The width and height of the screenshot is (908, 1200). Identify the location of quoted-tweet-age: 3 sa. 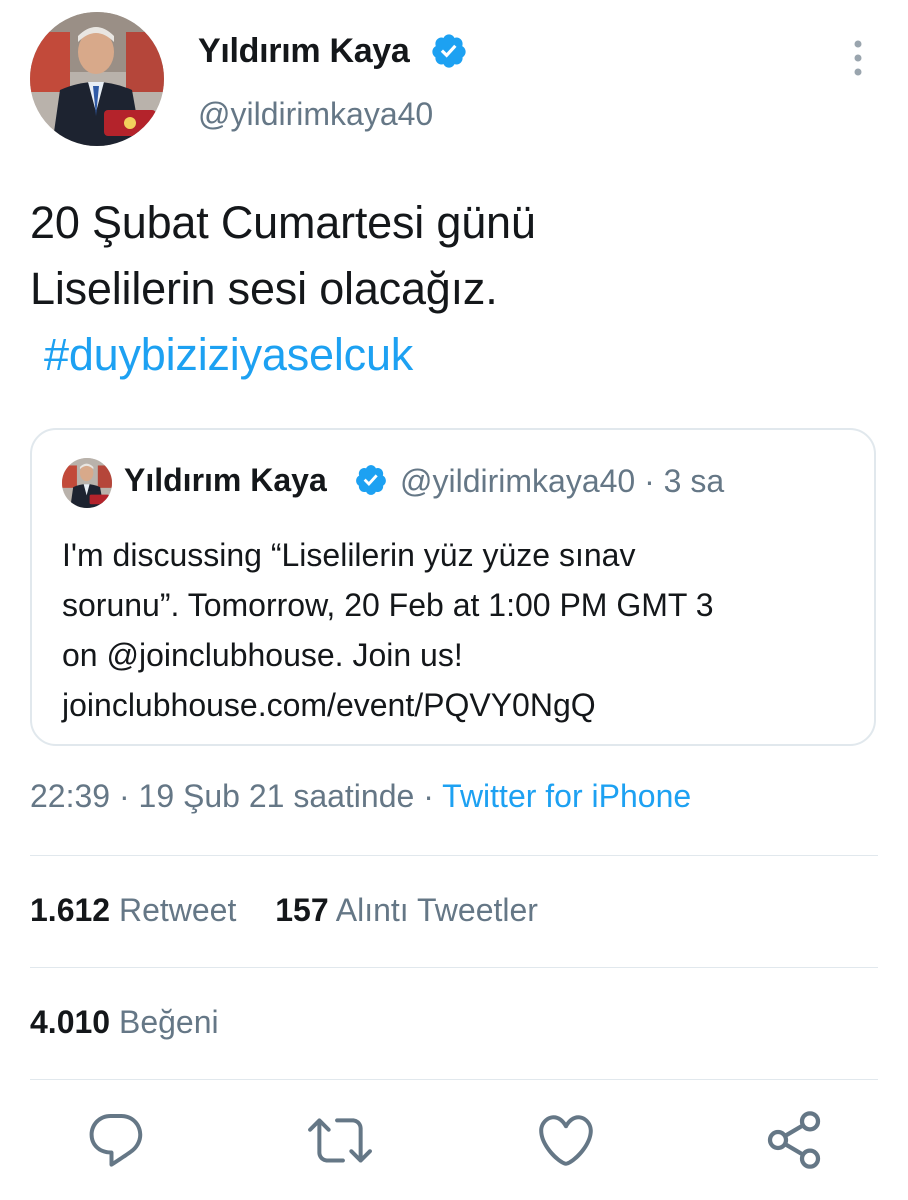
(694, 481).